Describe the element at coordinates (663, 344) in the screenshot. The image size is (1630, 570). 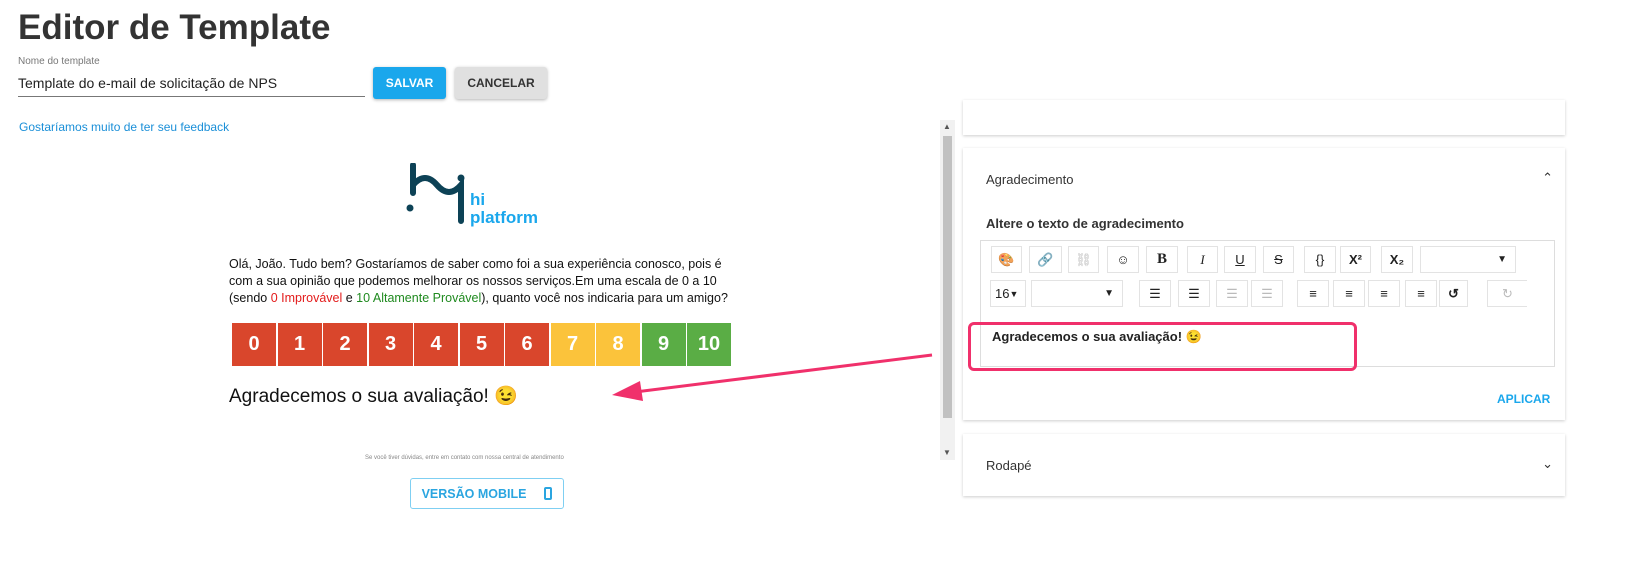
I see `score-9: 9` at that location.